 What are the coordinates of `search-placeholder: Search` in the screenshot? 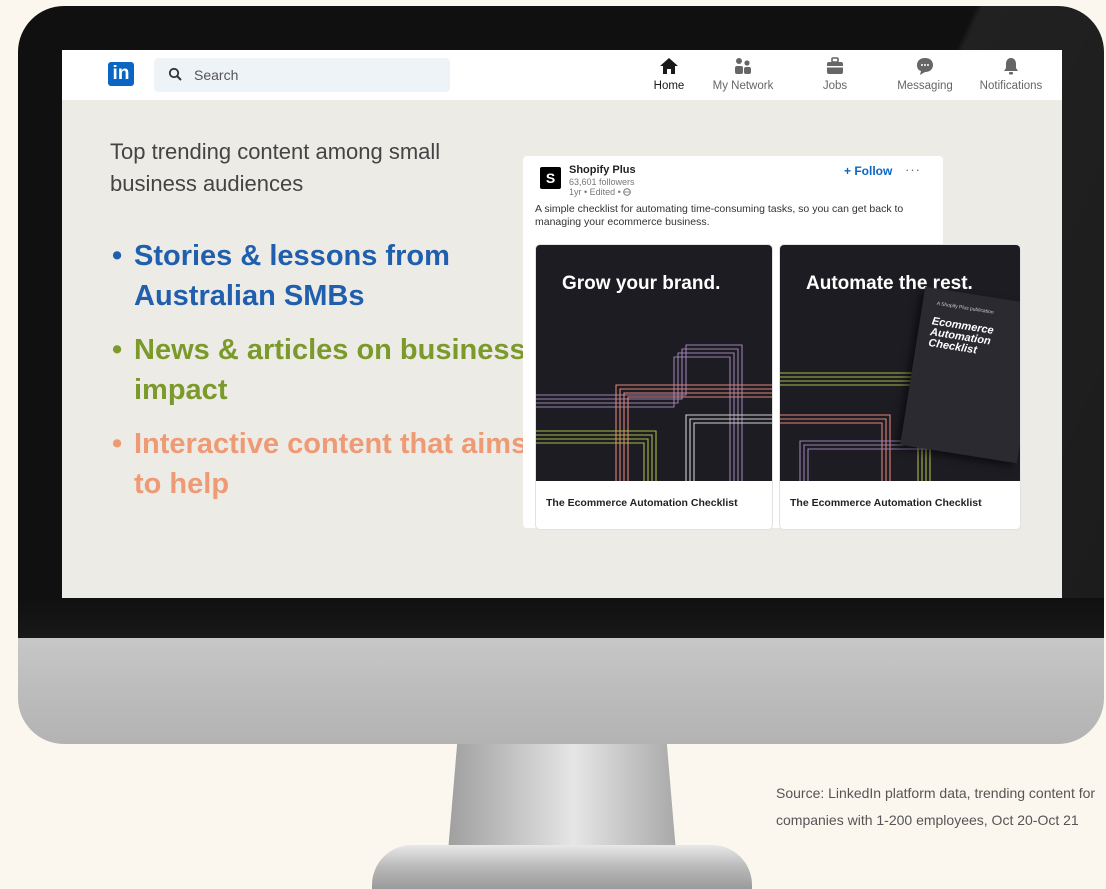 It's located at (216, 75).